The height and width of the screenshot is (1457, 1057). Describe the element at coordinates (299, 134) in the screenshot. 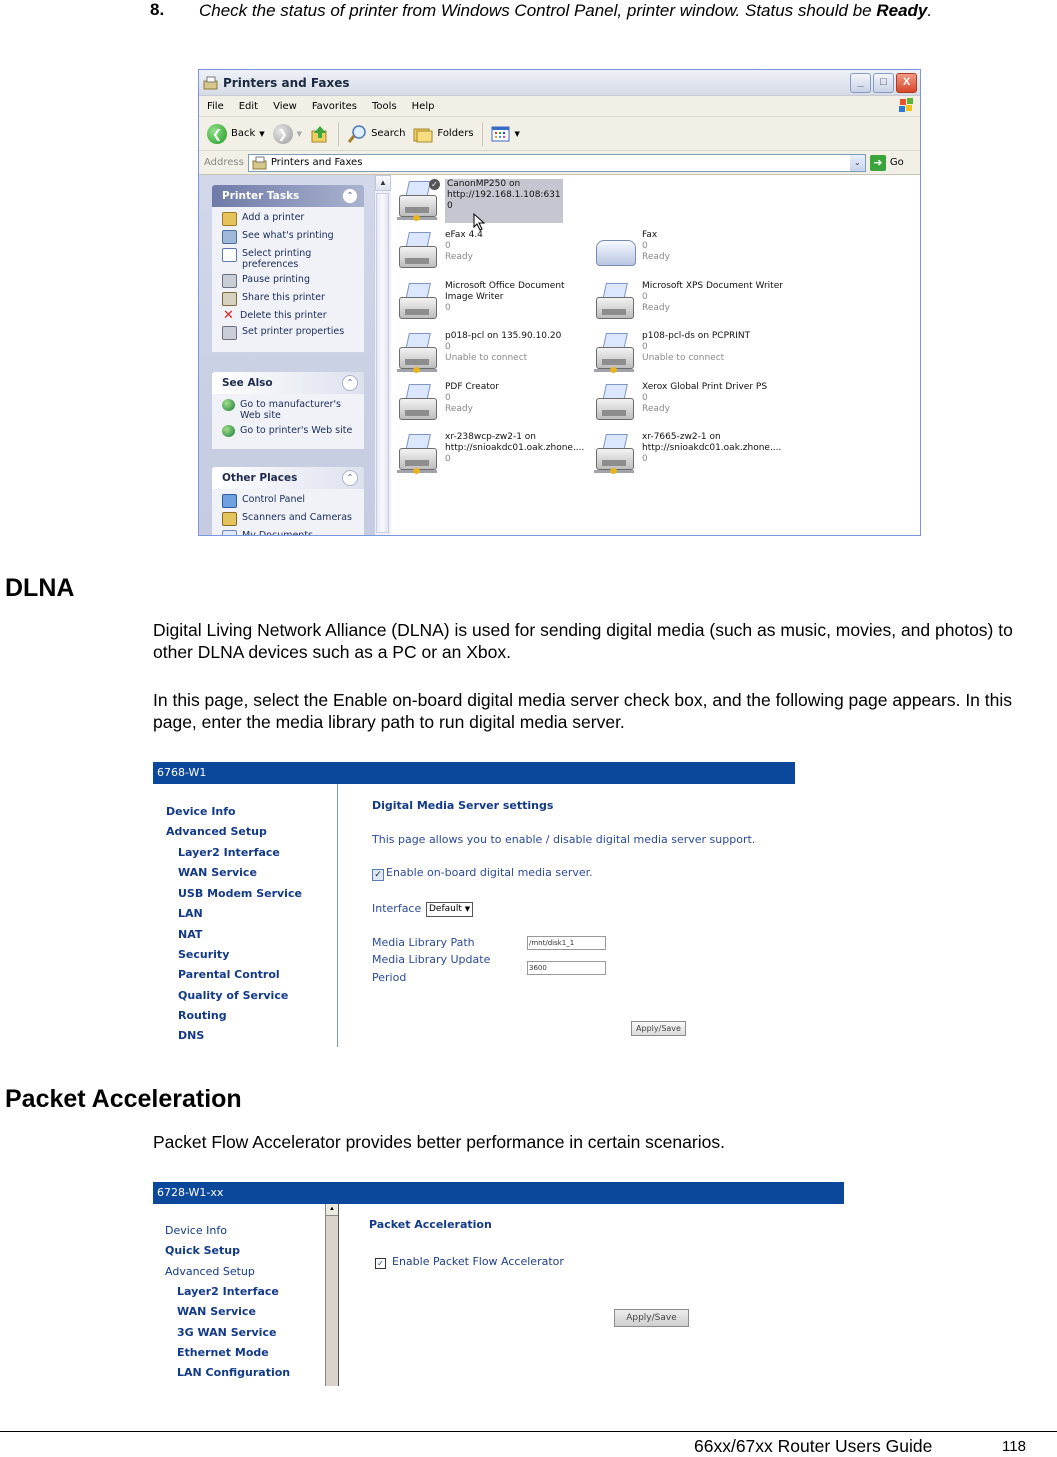

I see `forward-dropdown-icon: ▼` at that location.